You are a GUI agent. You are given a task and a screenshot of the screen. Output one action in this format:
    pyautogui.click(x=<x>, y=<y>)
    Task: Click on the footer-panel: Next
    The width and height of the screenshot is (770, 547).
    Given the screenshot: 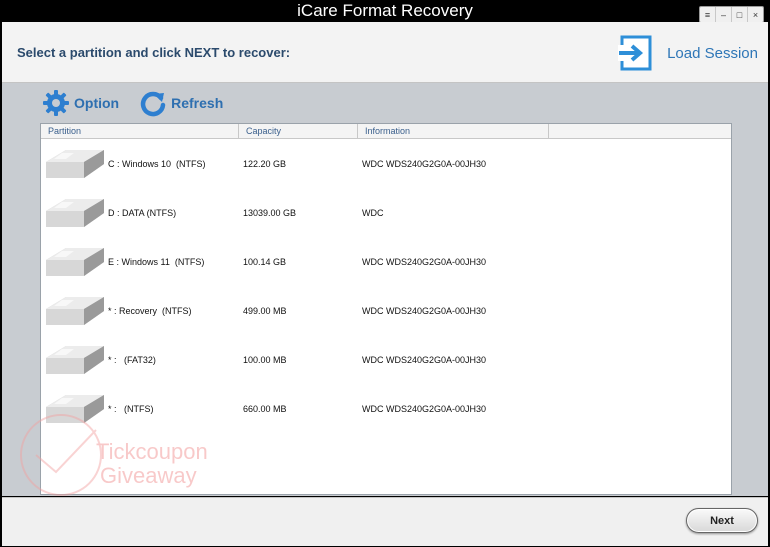 What is the action you would take?
    pyautogui.click(x=385, y=521)
    